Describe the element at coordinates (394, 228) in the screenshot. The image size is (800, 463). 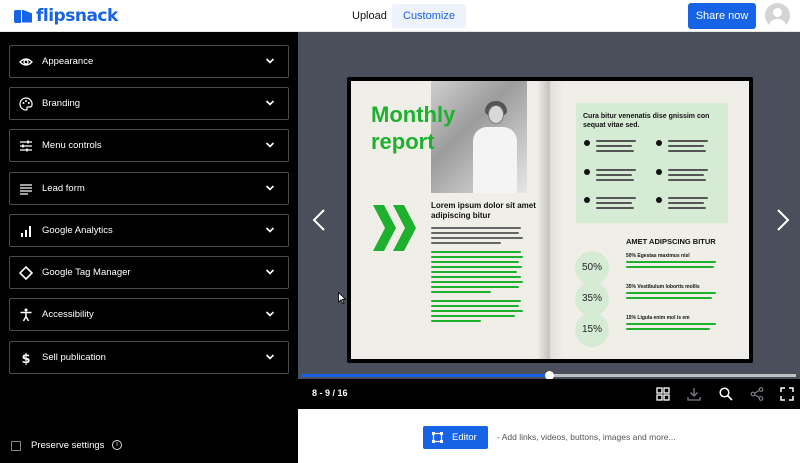
I see `double-chevron-graphic-icon` at that location.